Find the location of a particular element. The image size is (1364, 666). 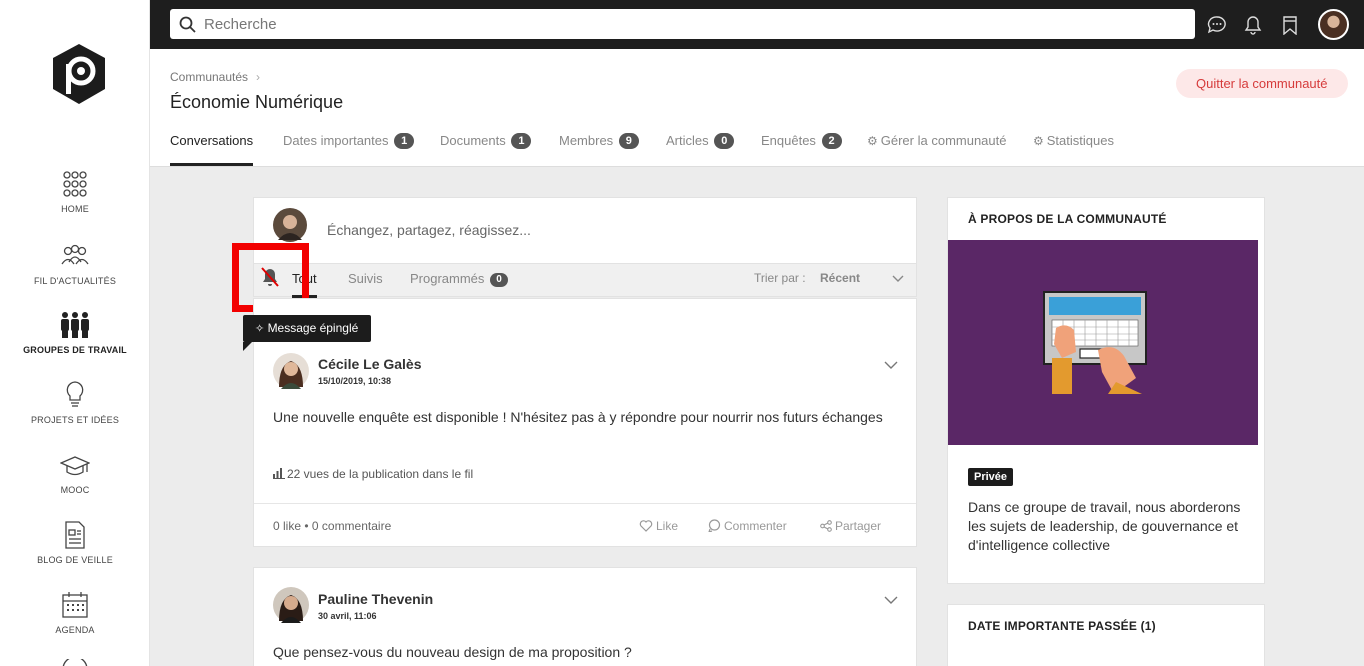

count-badge: 1 is located at coordinates (521, 141).